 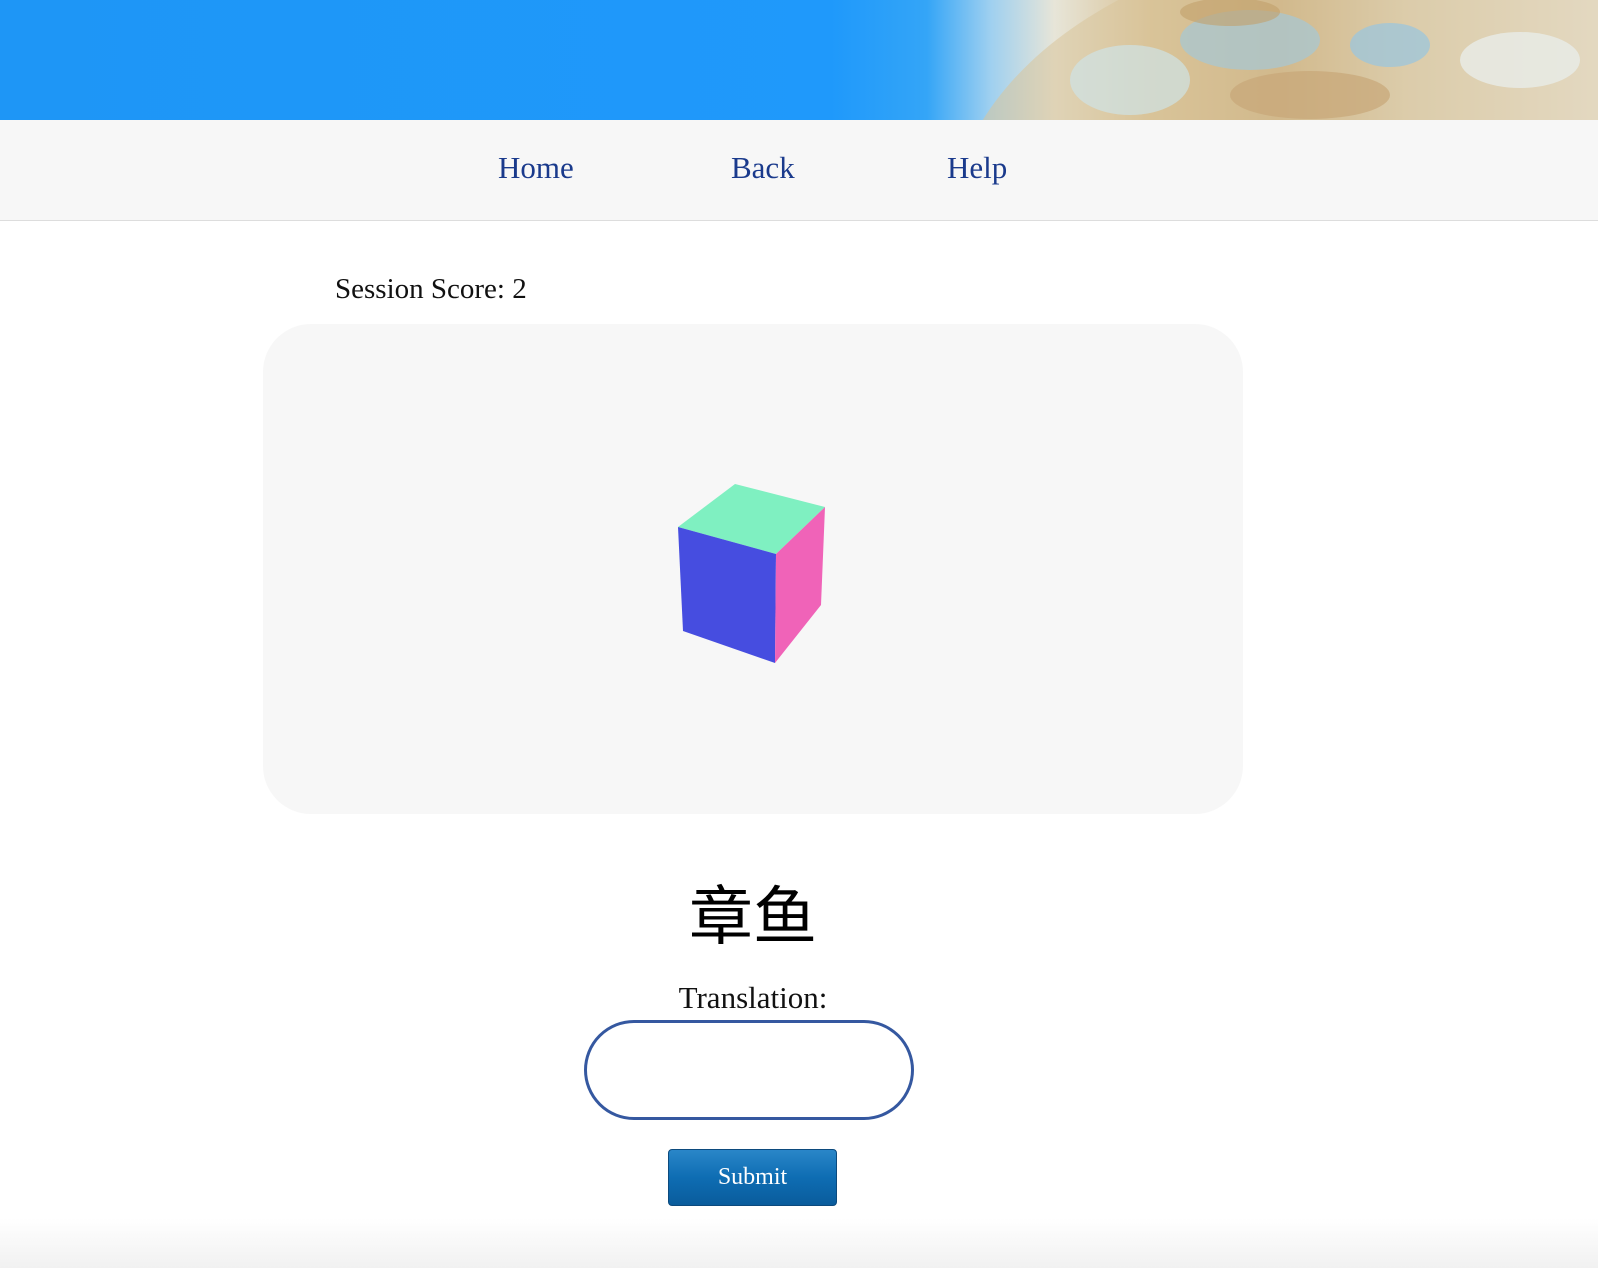 What do you see at coordinates (763, 168) in the screenshot?
I see `nav-back-link: Back` at bounding box center [763, 168].